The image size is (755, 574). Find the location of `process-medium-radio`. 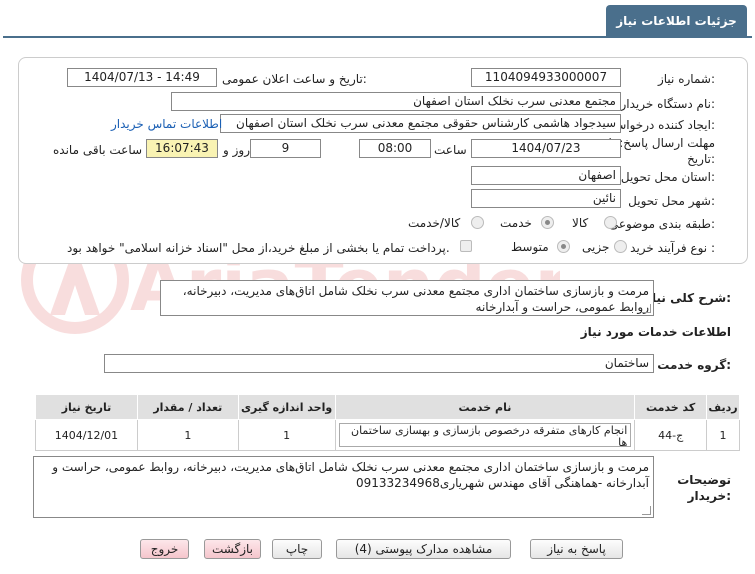

process-medium-radio is located at coordinates (563, 246).